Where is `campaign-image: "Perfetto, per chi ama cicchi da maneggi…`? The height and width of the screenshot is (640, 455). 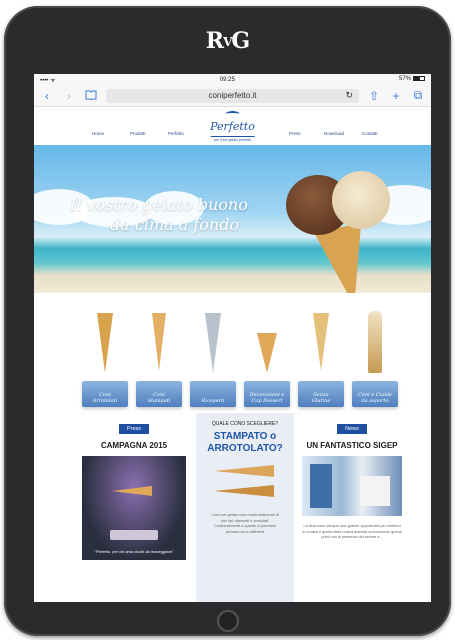 campaign-image: "Perfetto, per chi ama cicchi da maneggi… is located at coordinates (134, 508).